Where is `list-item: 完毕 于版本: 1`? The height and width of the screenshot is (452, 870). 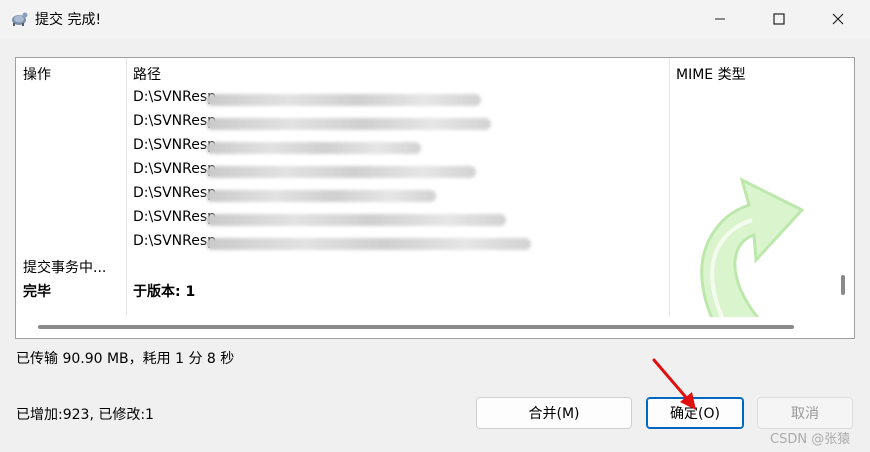
list-item: 完毕 于版本: 1 is located at coordinates (342, 292).